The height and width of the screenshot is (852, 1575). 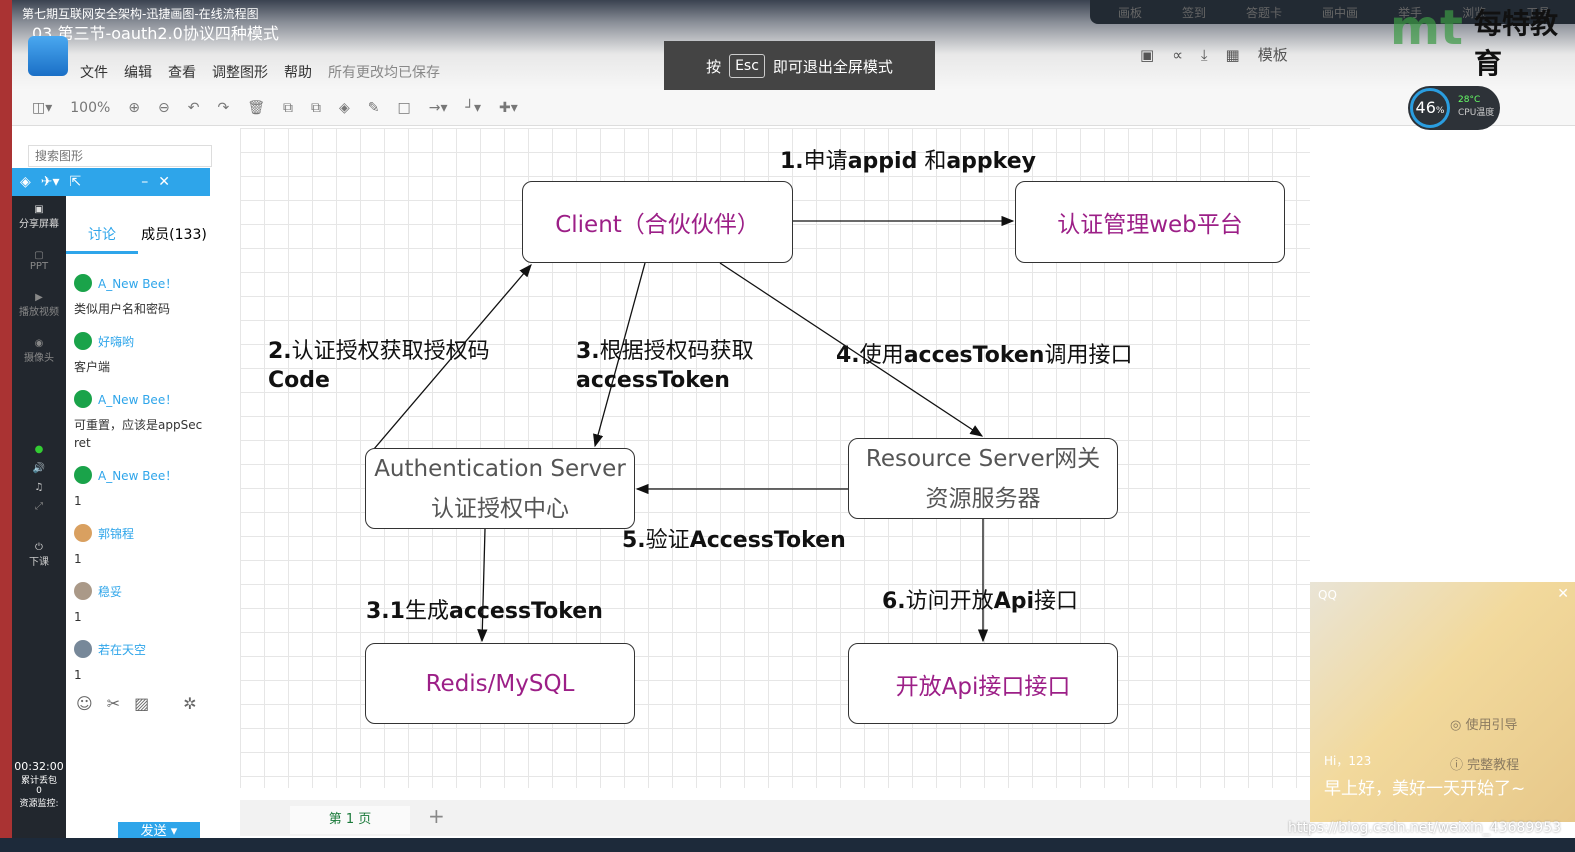 I want to click on fullscreen-icon: ⤢, so click(x=39, y=506).